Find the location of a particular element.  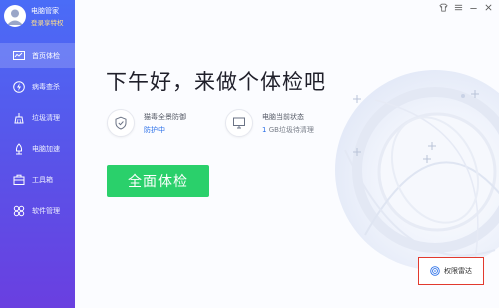

sidebar-item-speedup: 电脑加速 is located at coordinates (37, 148).